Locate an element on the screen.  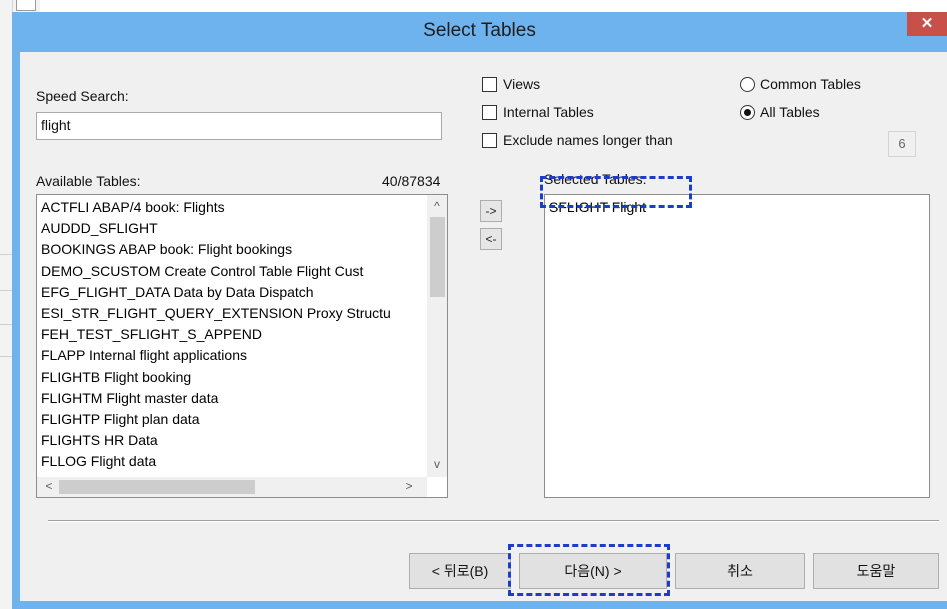
add-table-button: -> is located at coordinates (491, 211).